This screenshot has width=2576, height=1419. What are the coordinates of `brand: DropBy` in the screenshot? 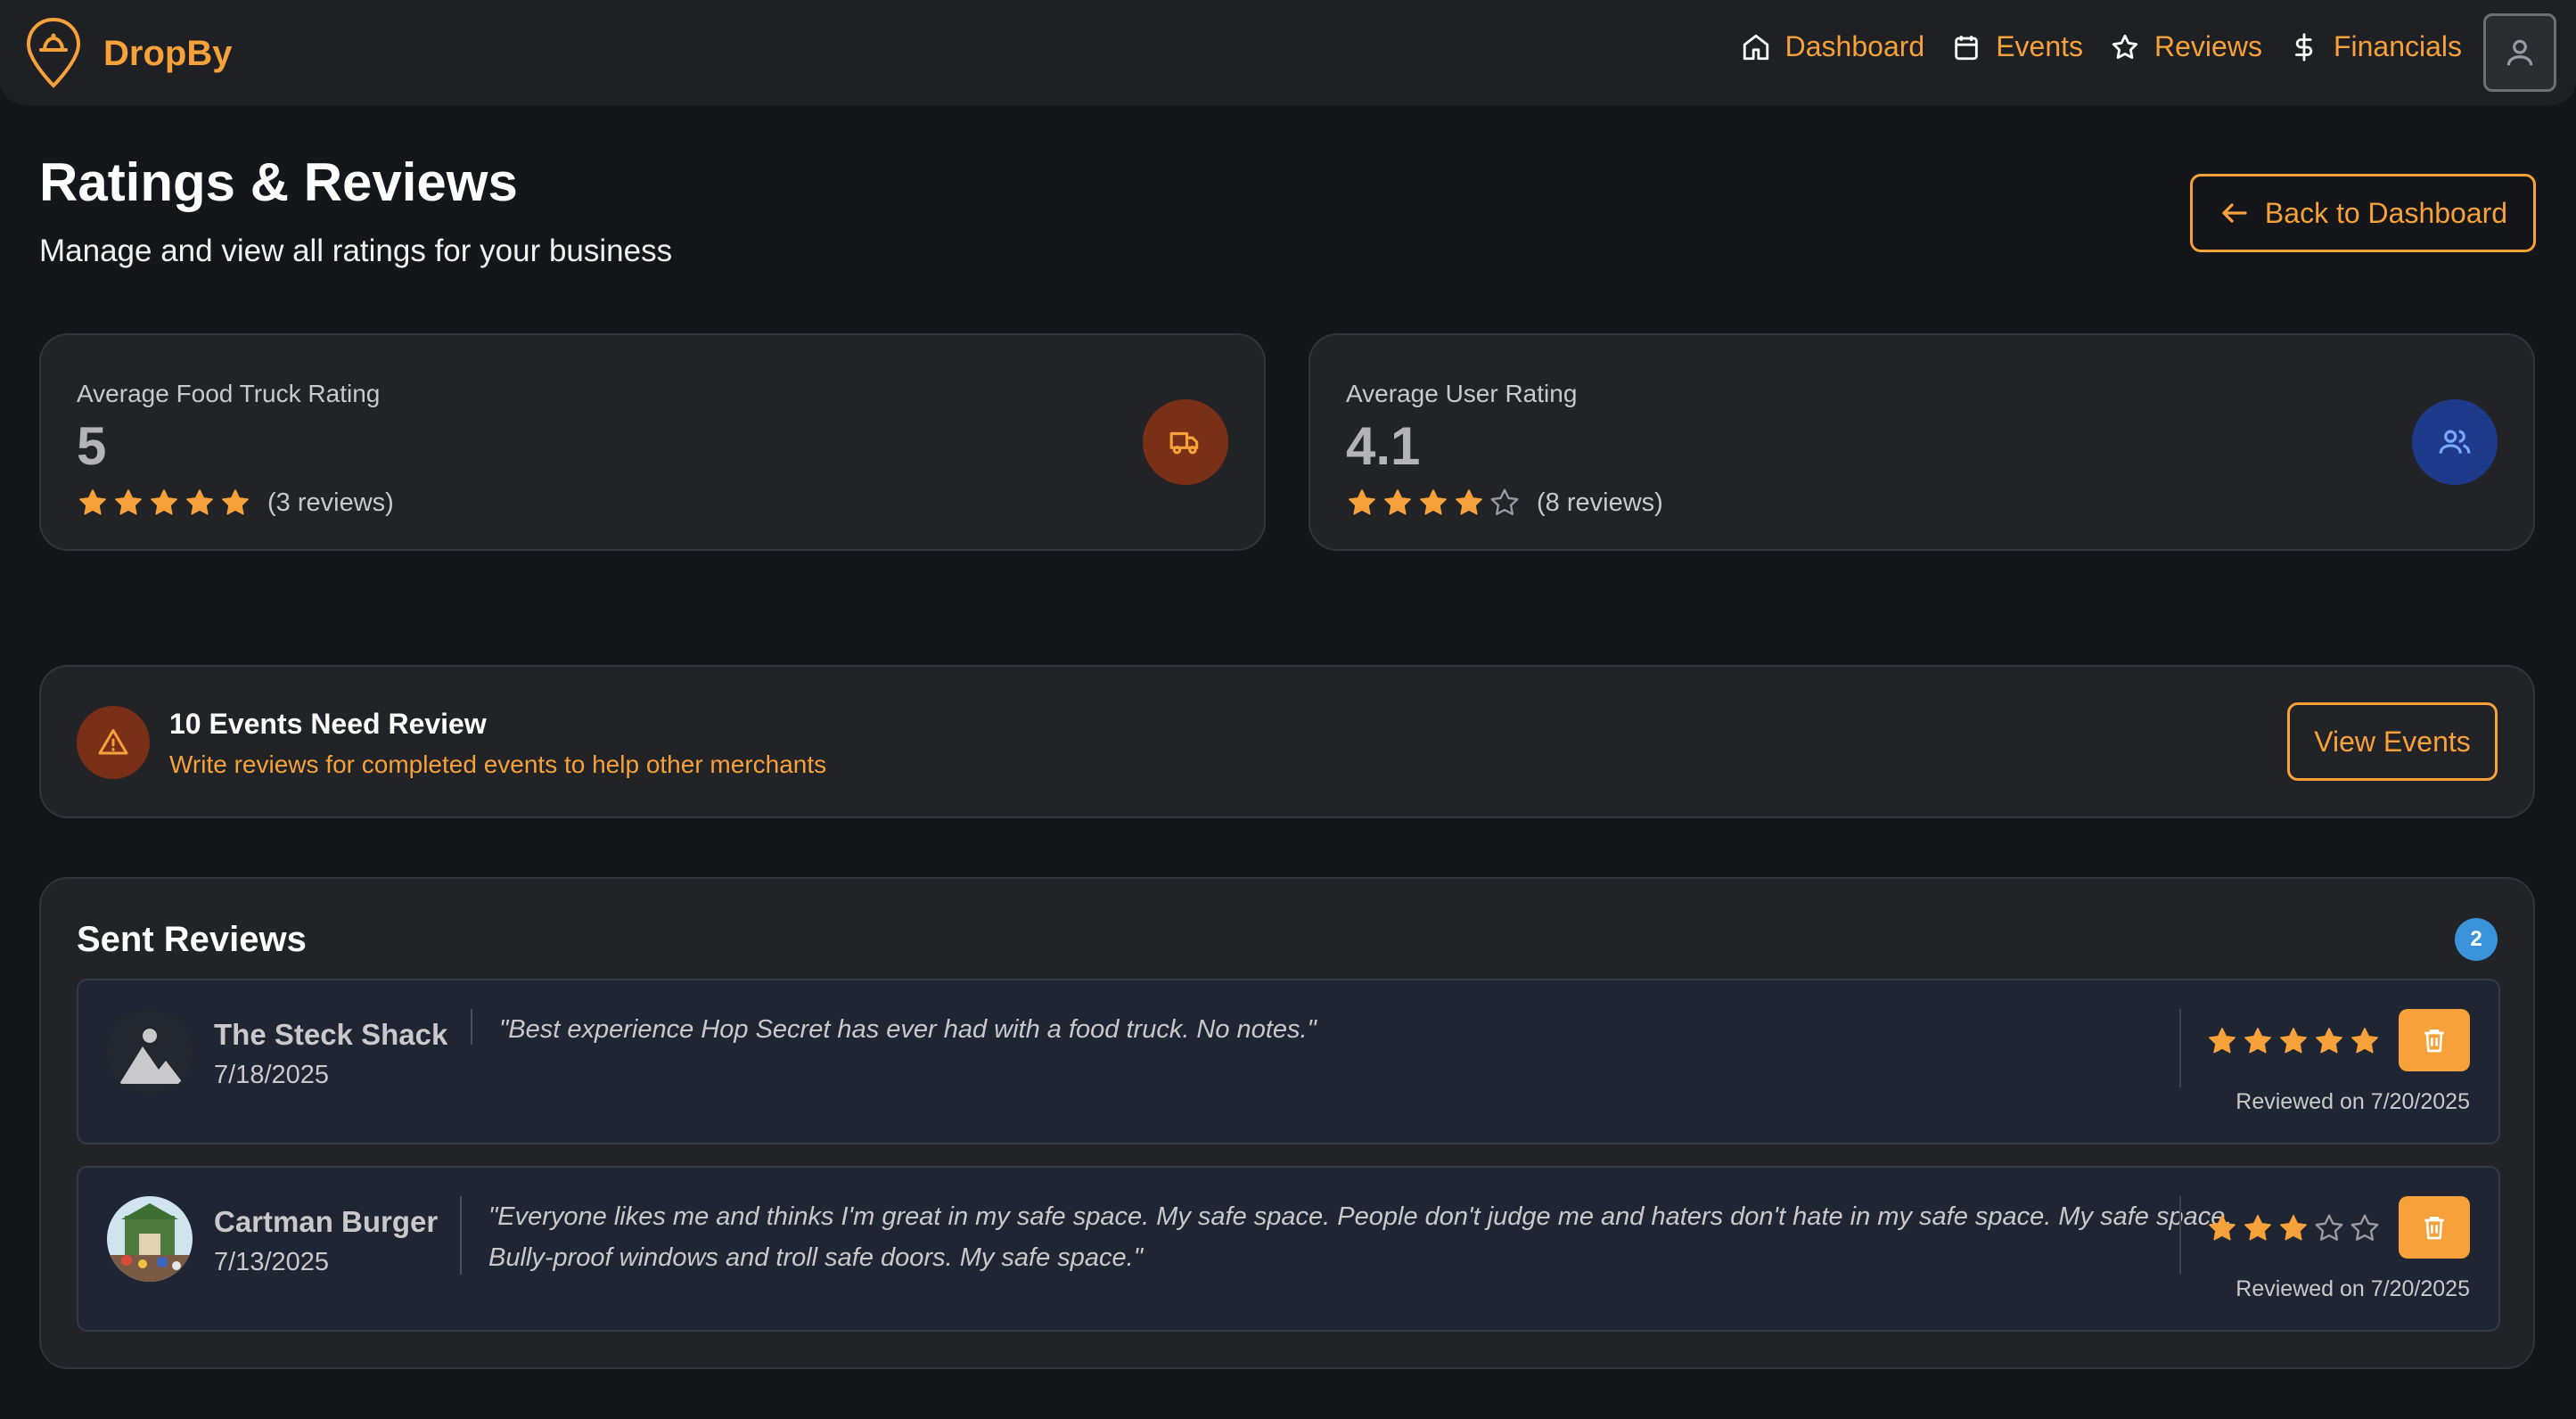 It's located at (129, 53).